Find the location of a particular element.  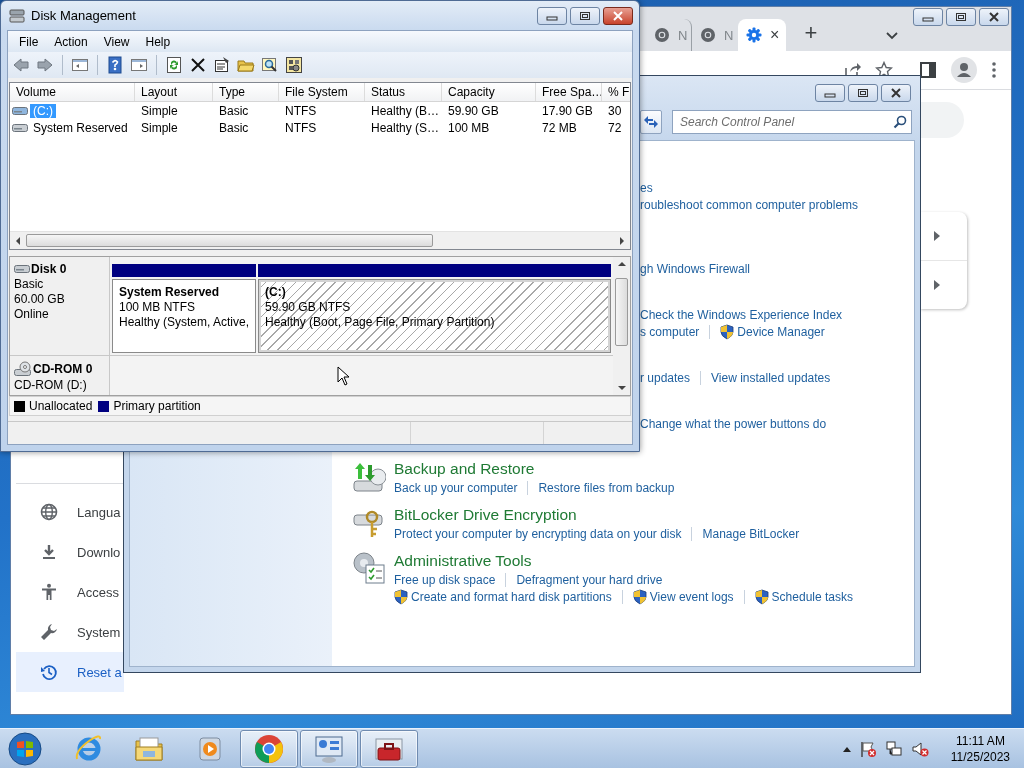

back-arrow-icon is located at coordinates (21, 65).